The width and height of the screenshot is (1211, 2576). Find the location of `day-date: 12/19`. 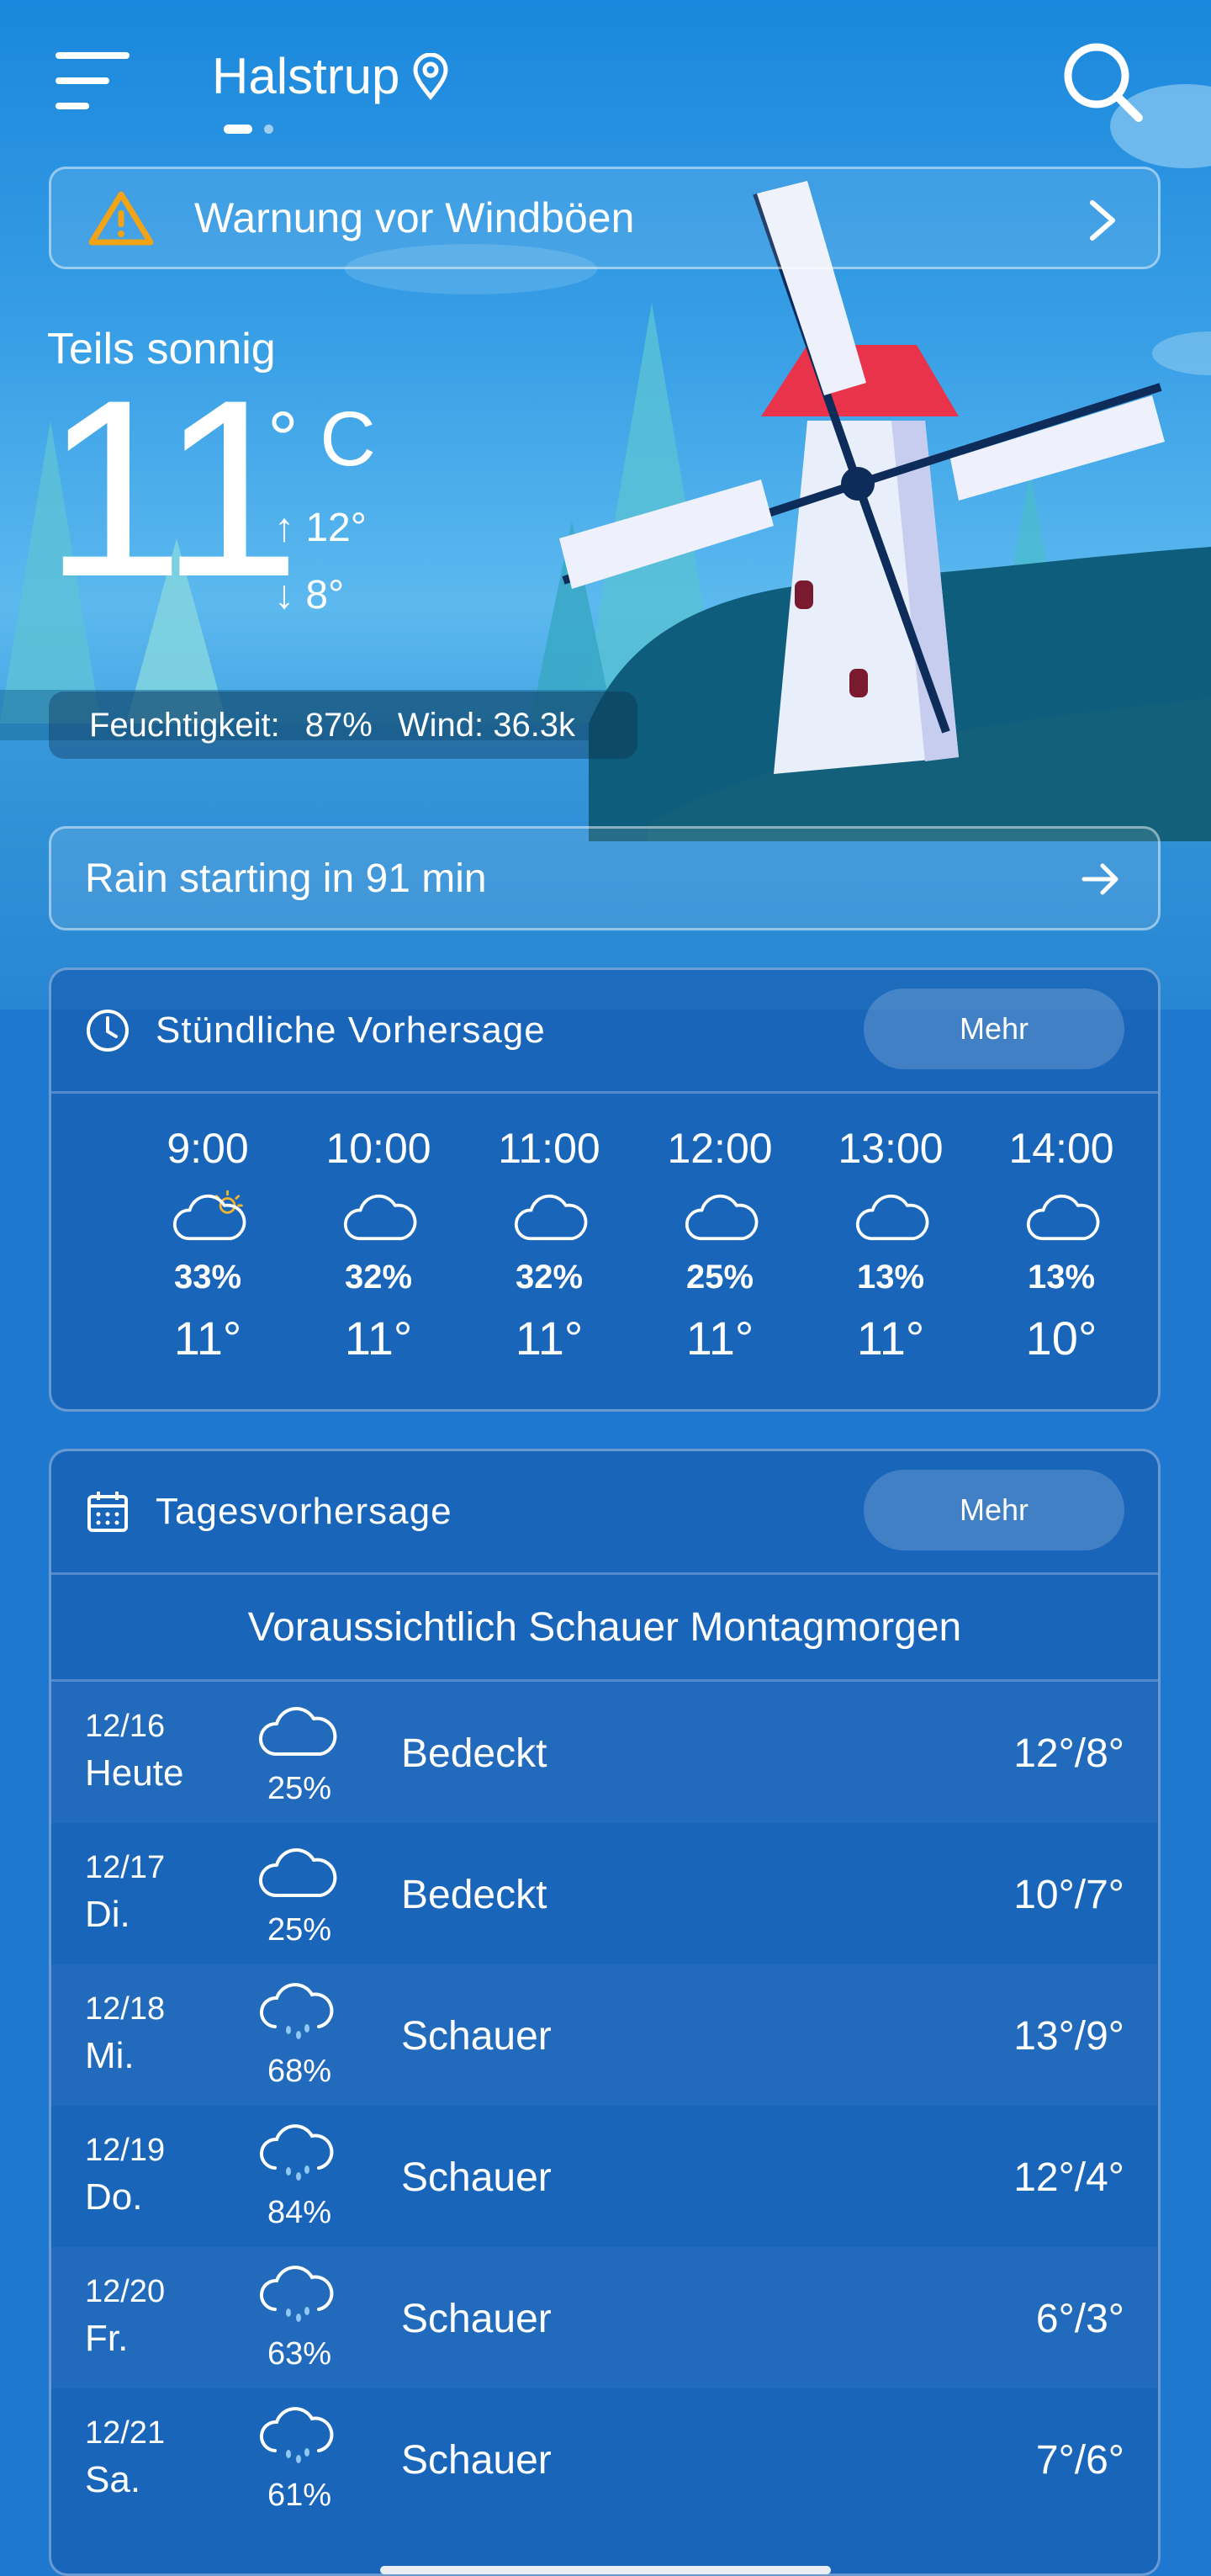

day-date: 12/19 is located at coordinates (125, 2150).